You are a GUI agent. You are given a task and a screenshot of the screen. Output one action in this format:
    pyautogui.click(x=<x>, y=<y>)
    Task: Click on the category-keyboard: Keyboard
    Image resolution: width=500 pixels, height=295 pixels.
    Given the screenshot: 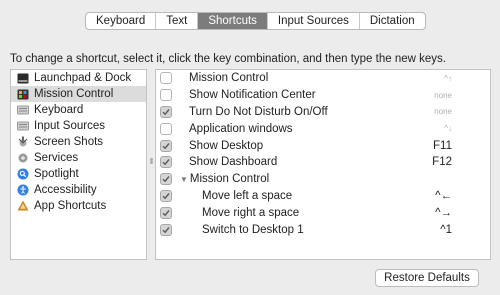 What is the action you would take?
    pyautogui.click(x=78, y=110)
    